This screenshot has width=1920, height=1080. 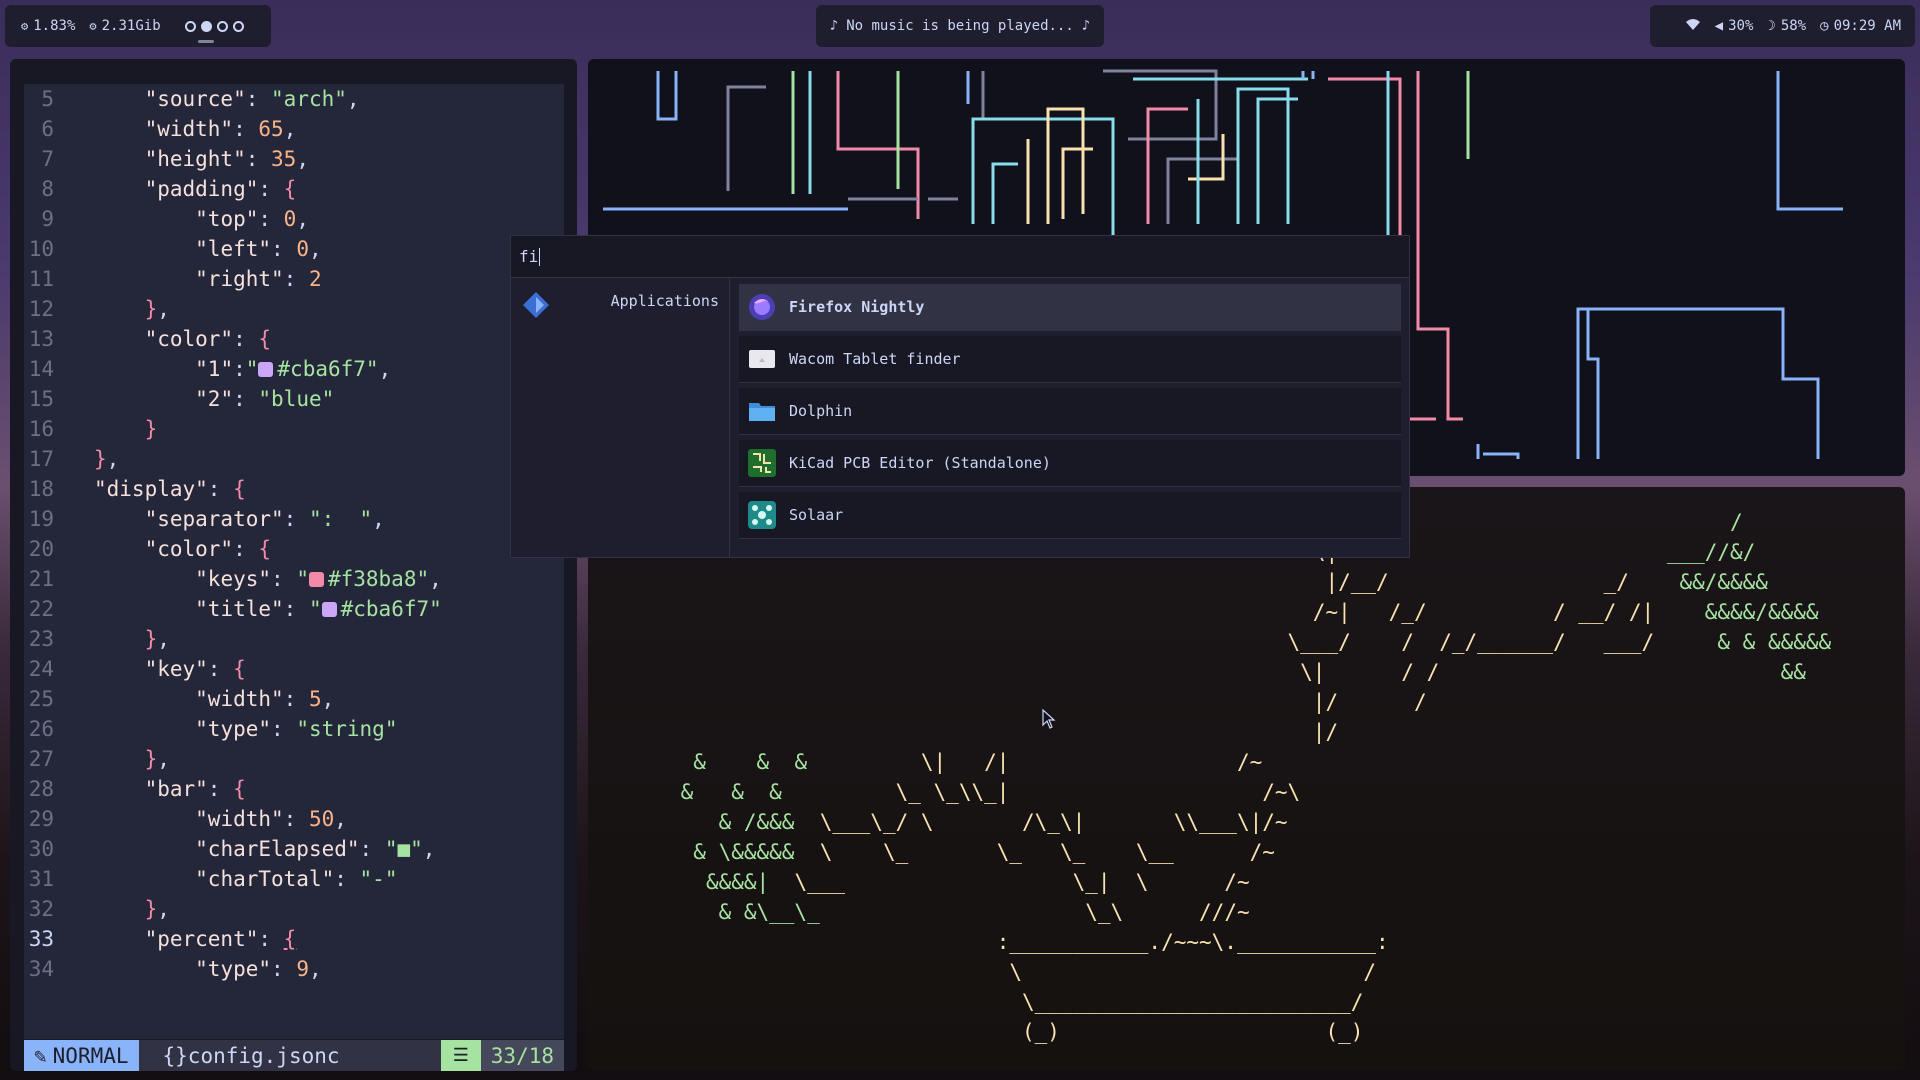 I want to click on code-text: "display": {, so click(x=170, y=489).